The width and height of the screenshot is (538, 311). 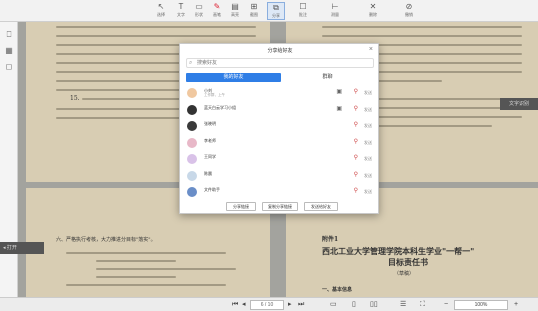 I want to click on toolbar-item-capture: ⊞ 截图, so click(x=254, y=11).